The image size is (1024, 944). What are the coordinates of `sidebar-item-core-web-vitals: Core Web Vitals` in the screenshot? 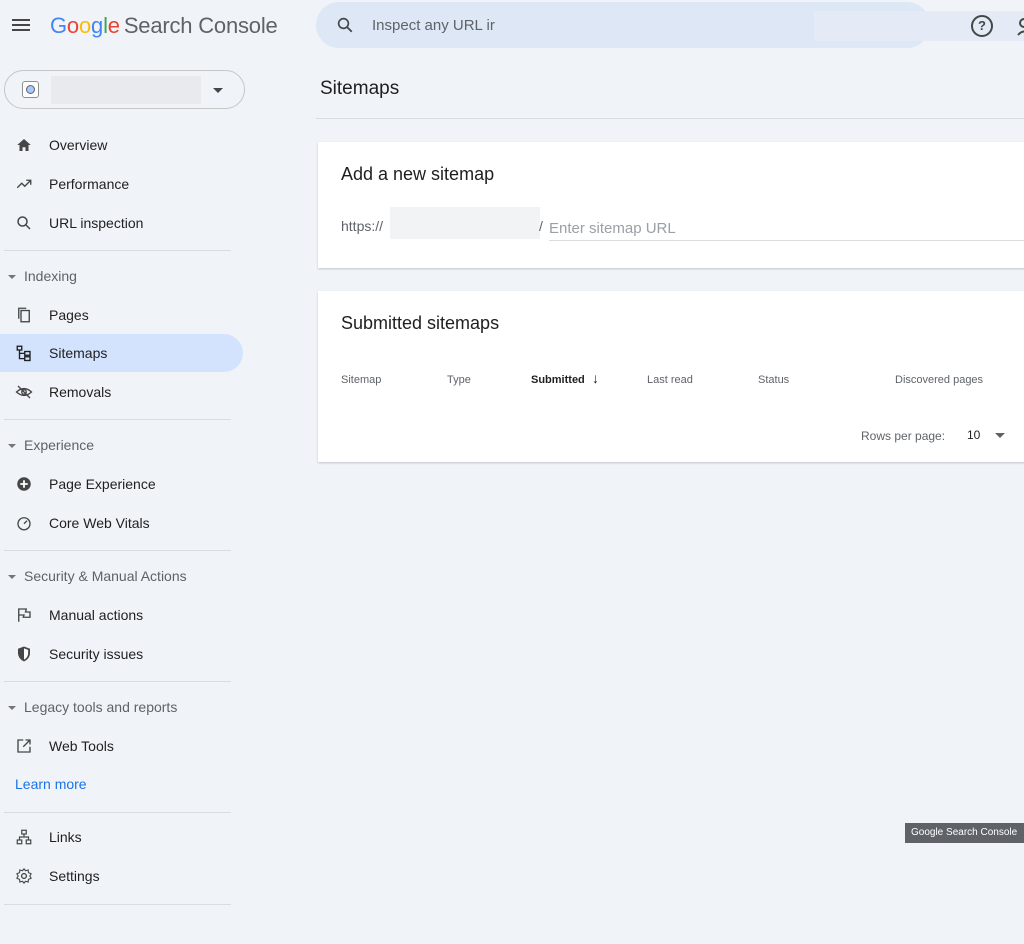 It's located at (121, 523).